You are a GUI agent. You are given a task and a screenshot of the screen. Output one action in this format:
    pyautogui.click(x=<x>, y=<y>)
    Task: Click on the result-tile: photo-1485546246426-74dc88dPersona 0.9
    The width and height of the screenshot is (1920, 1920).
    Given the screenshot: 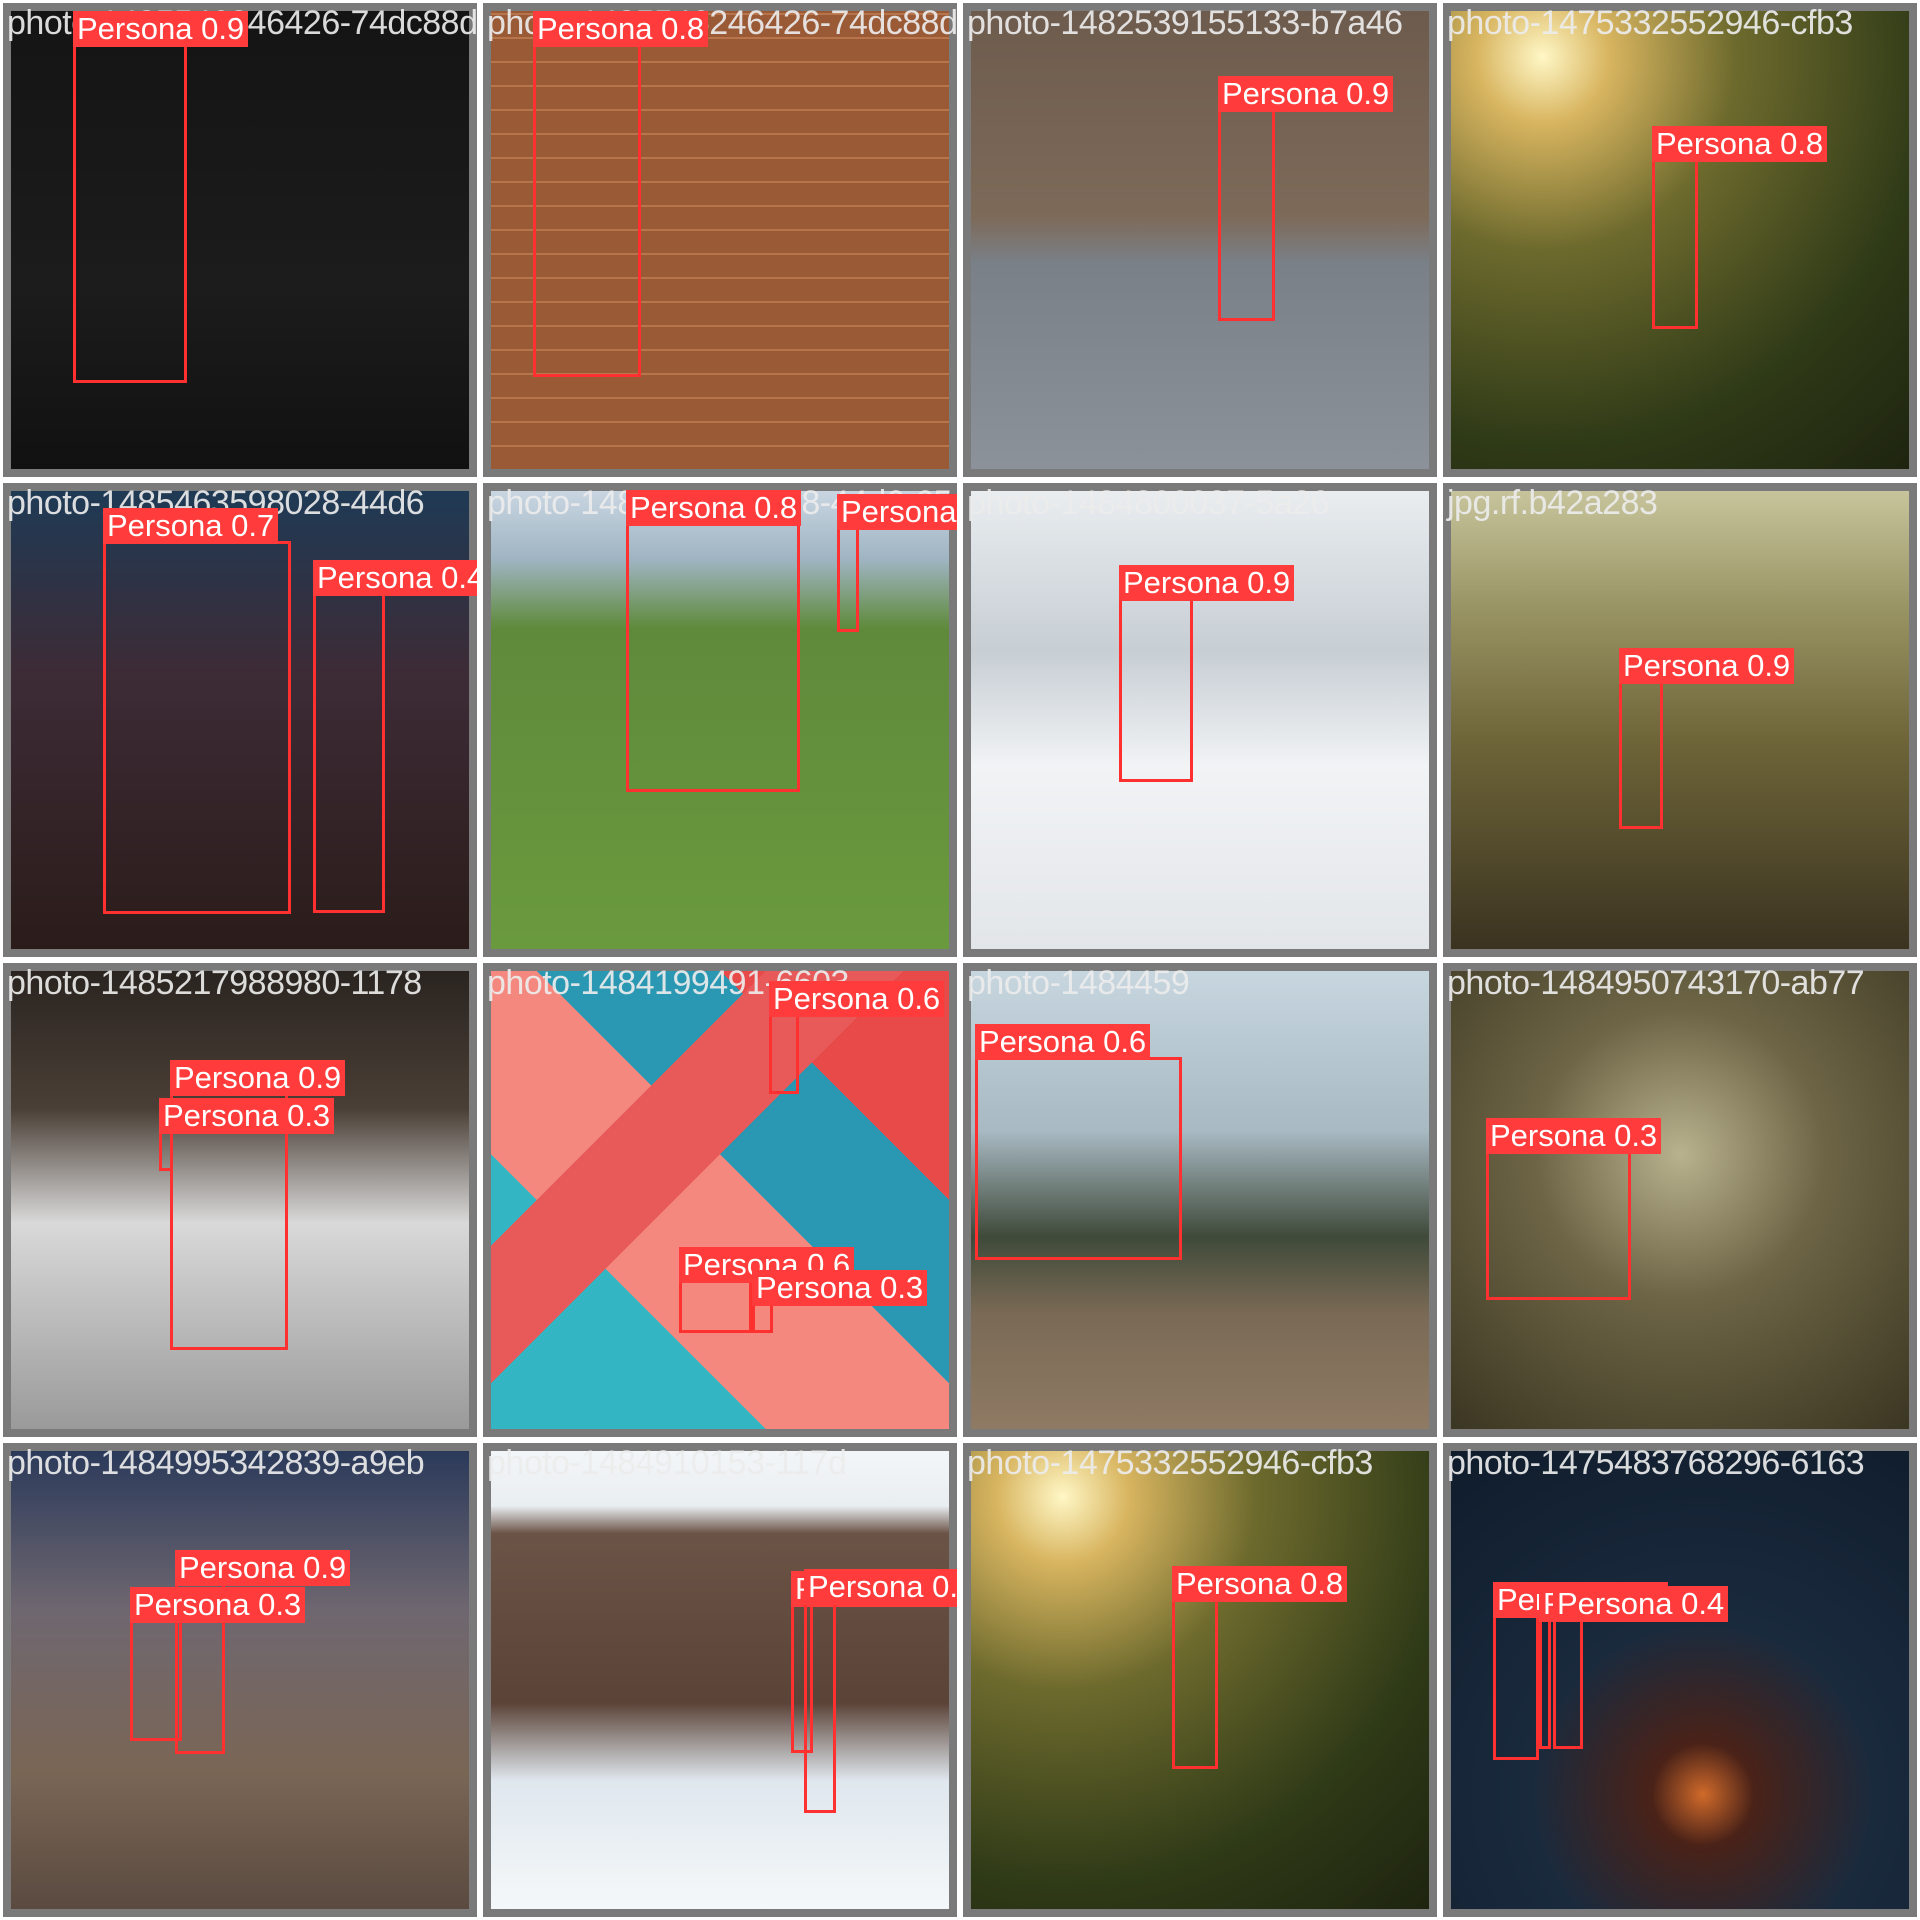 What is the action you would take?
    pyautogui.click(x=240, y=240)
    